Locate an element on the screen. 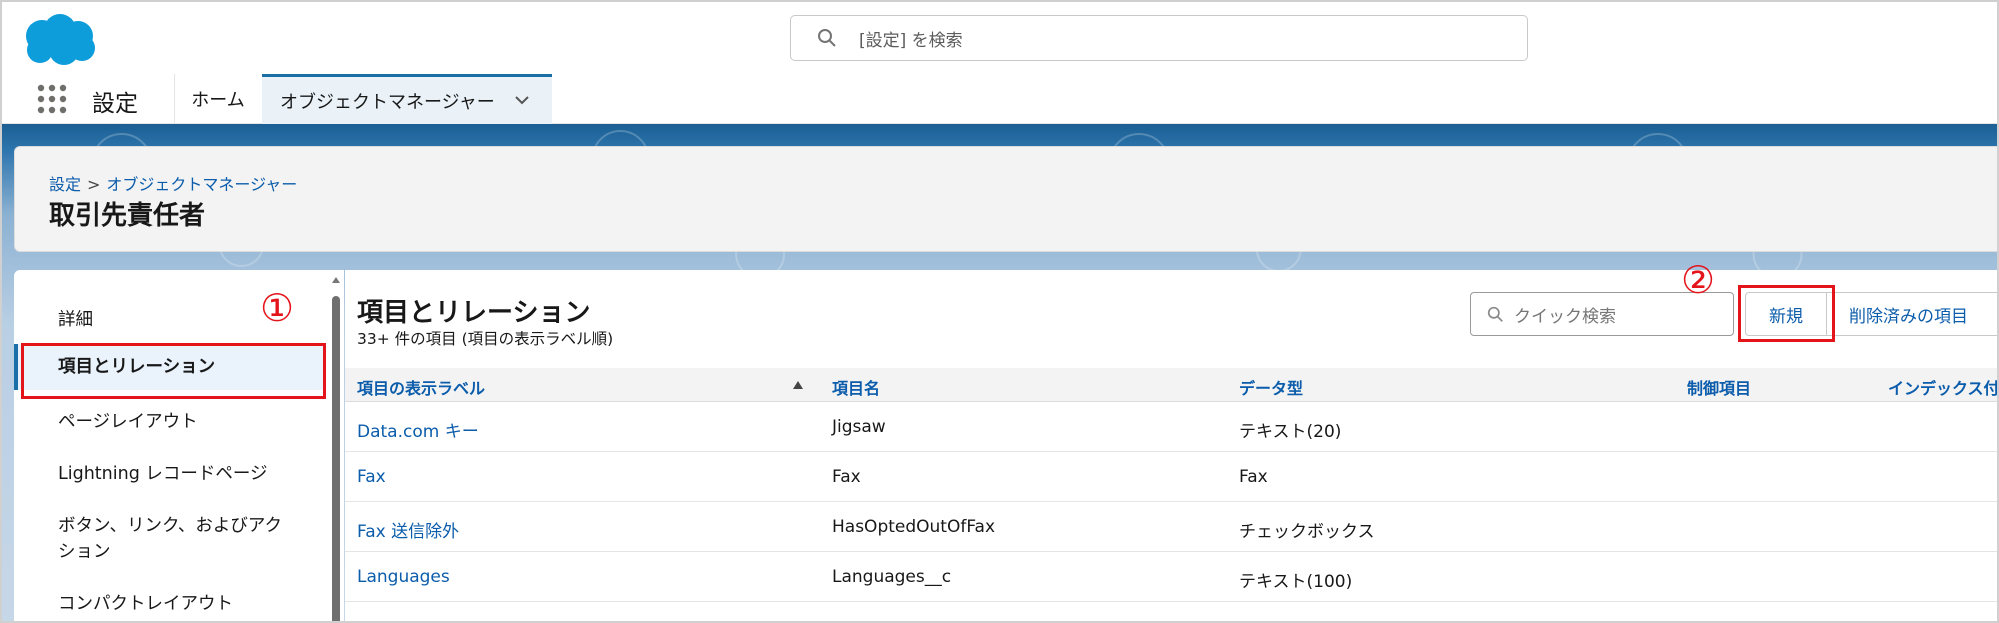 The width and height of the screenshot is (1999, 623). section-title: 項目とリレーション is located at coordinates (474, 313).